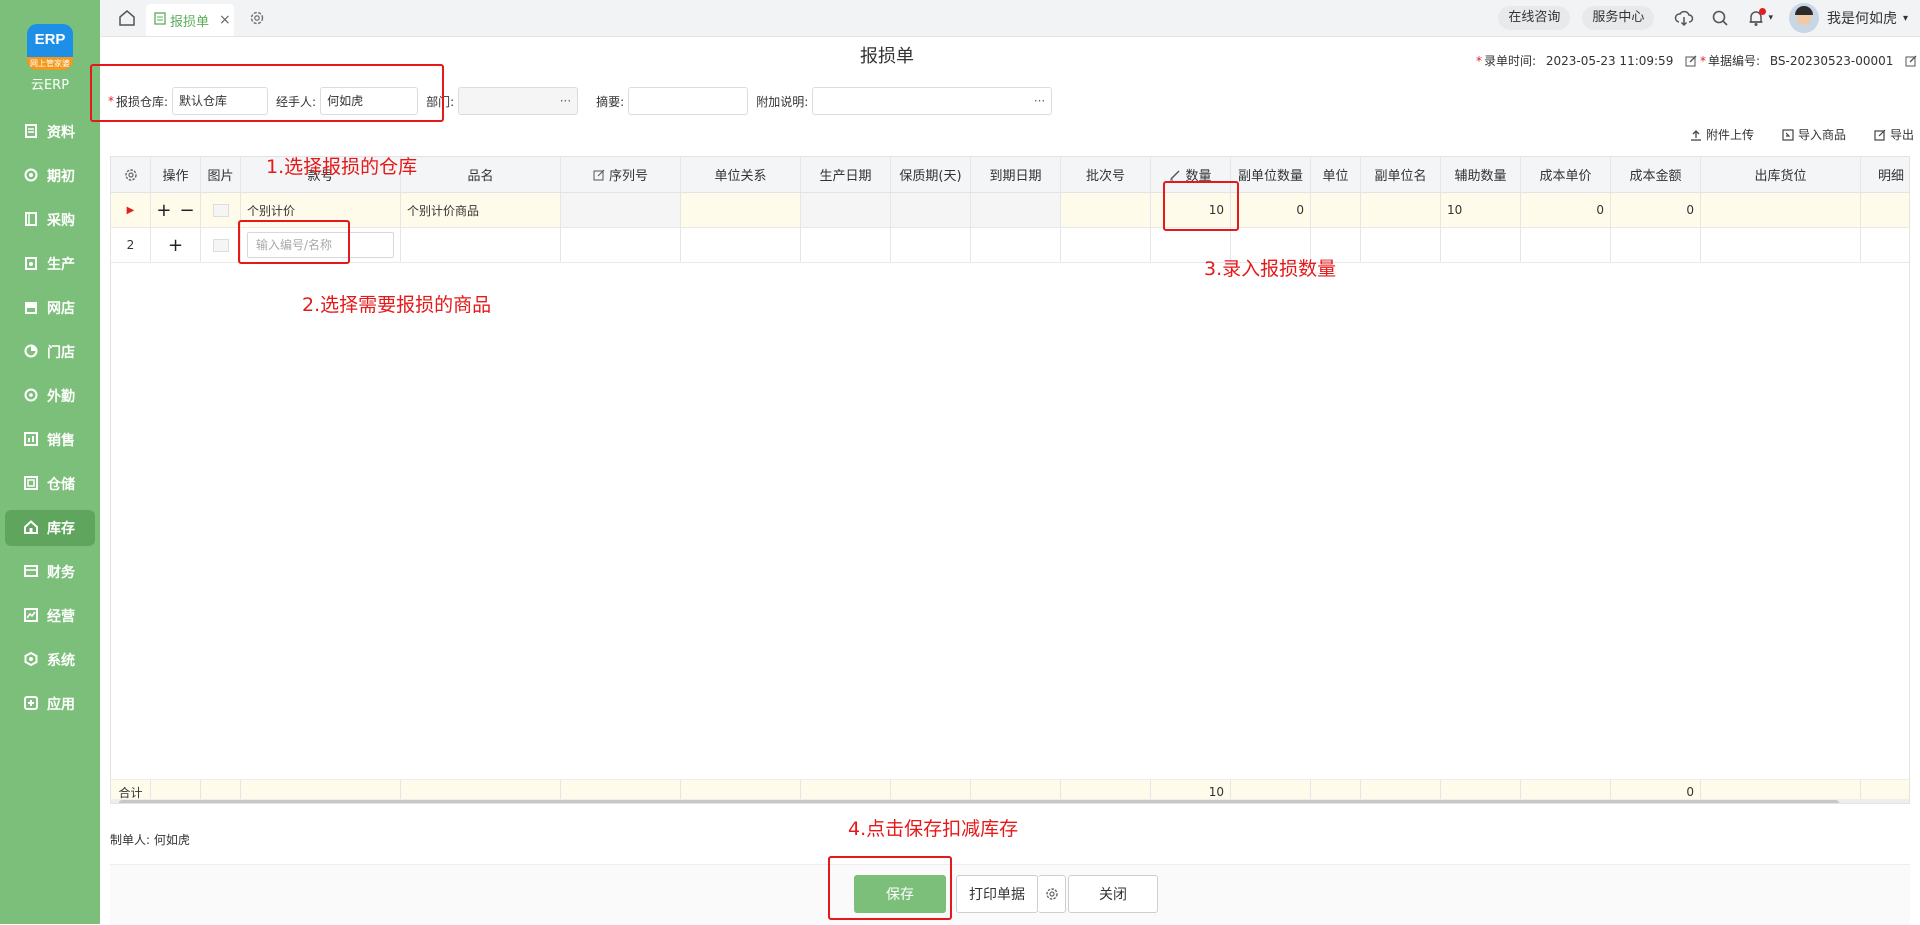  Describe the element at coordinates (190, 20) in the screenshot. I see `tab-loss-report: 报损单 ×` at that location.